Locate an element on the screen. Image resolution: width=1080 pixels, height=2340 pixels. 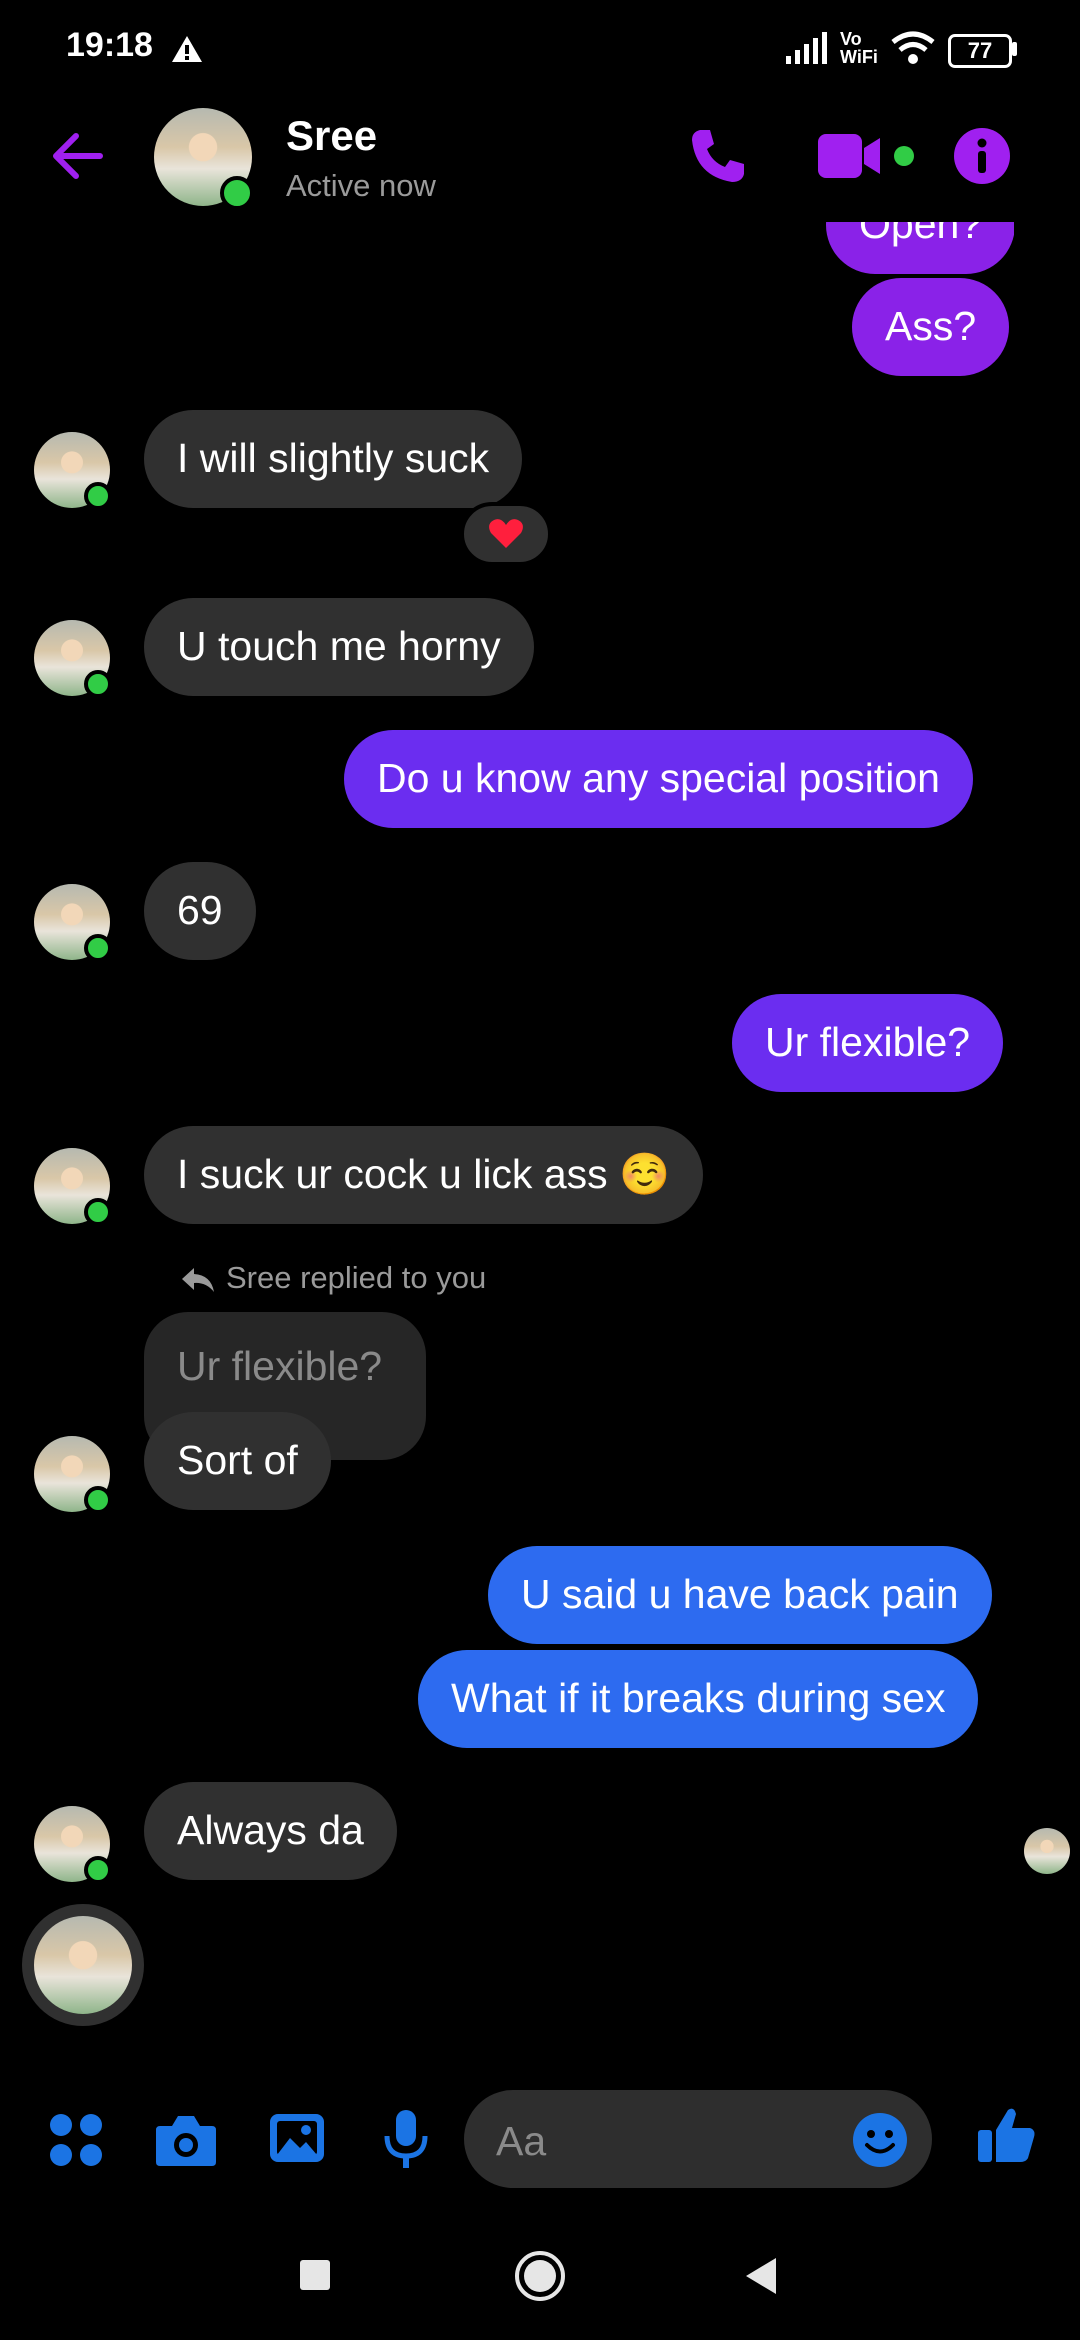
phone-call-icon is located at coordinates (718, 156).